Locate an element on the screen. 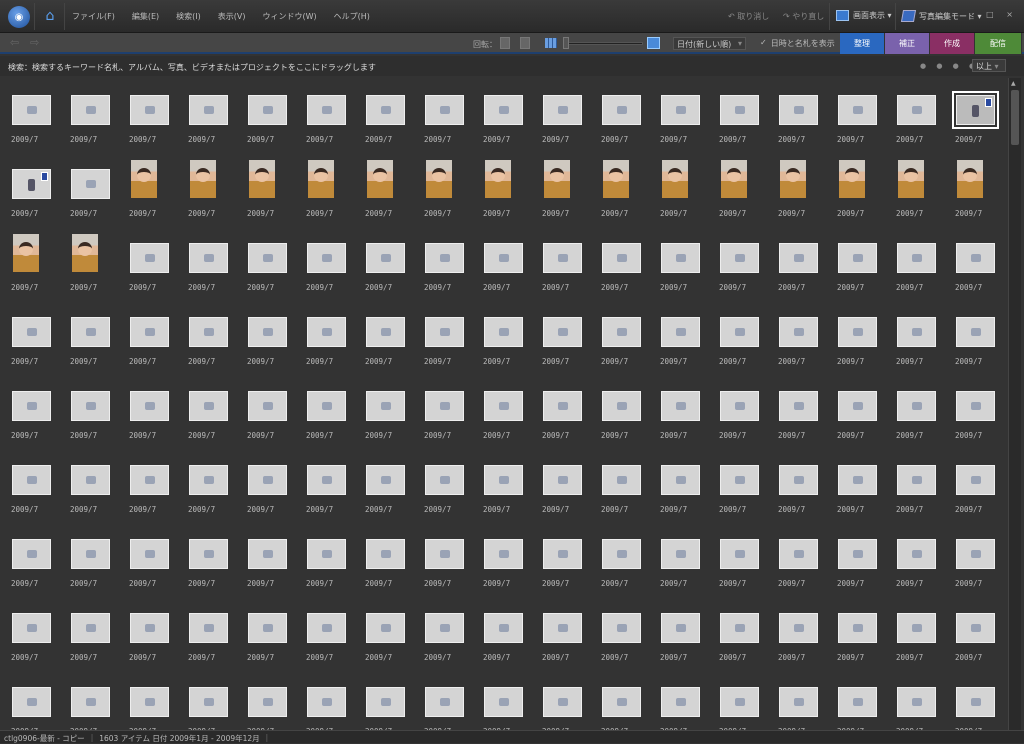 This screenshot has width=1024, height=744. slider-handle is located at coordinates (566, 43).